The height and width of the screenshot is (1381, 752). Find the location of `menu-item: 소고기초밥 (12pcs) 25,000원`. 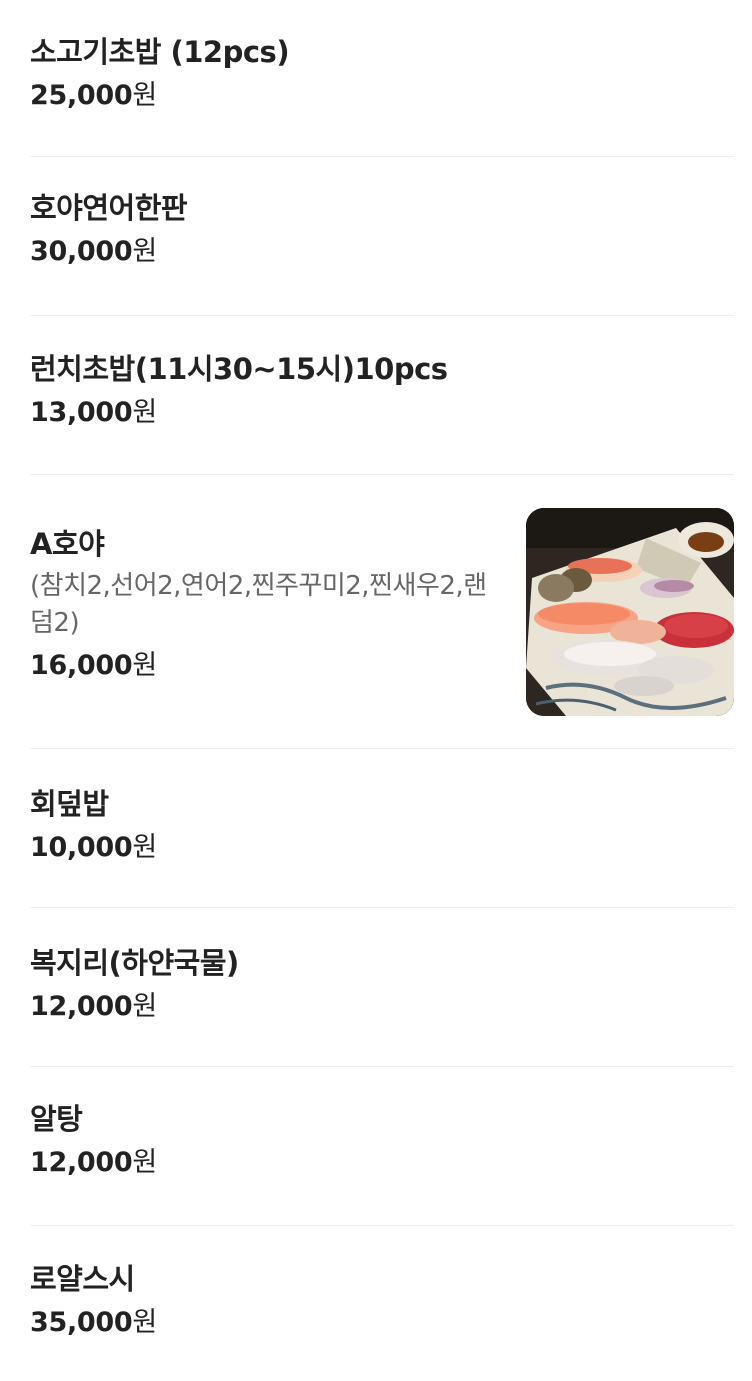

menu-item: 소고기초밥 (12pcs) 25,000원 is located at coordinates (382, 78).